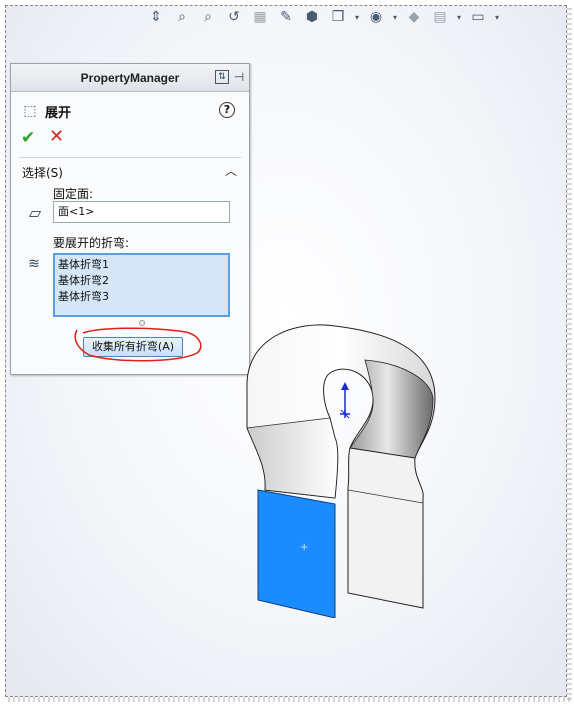  Describe the element at coordinates (312, 17) in the screenshot. I see `view-orientation-icon: ⬢` at that location.